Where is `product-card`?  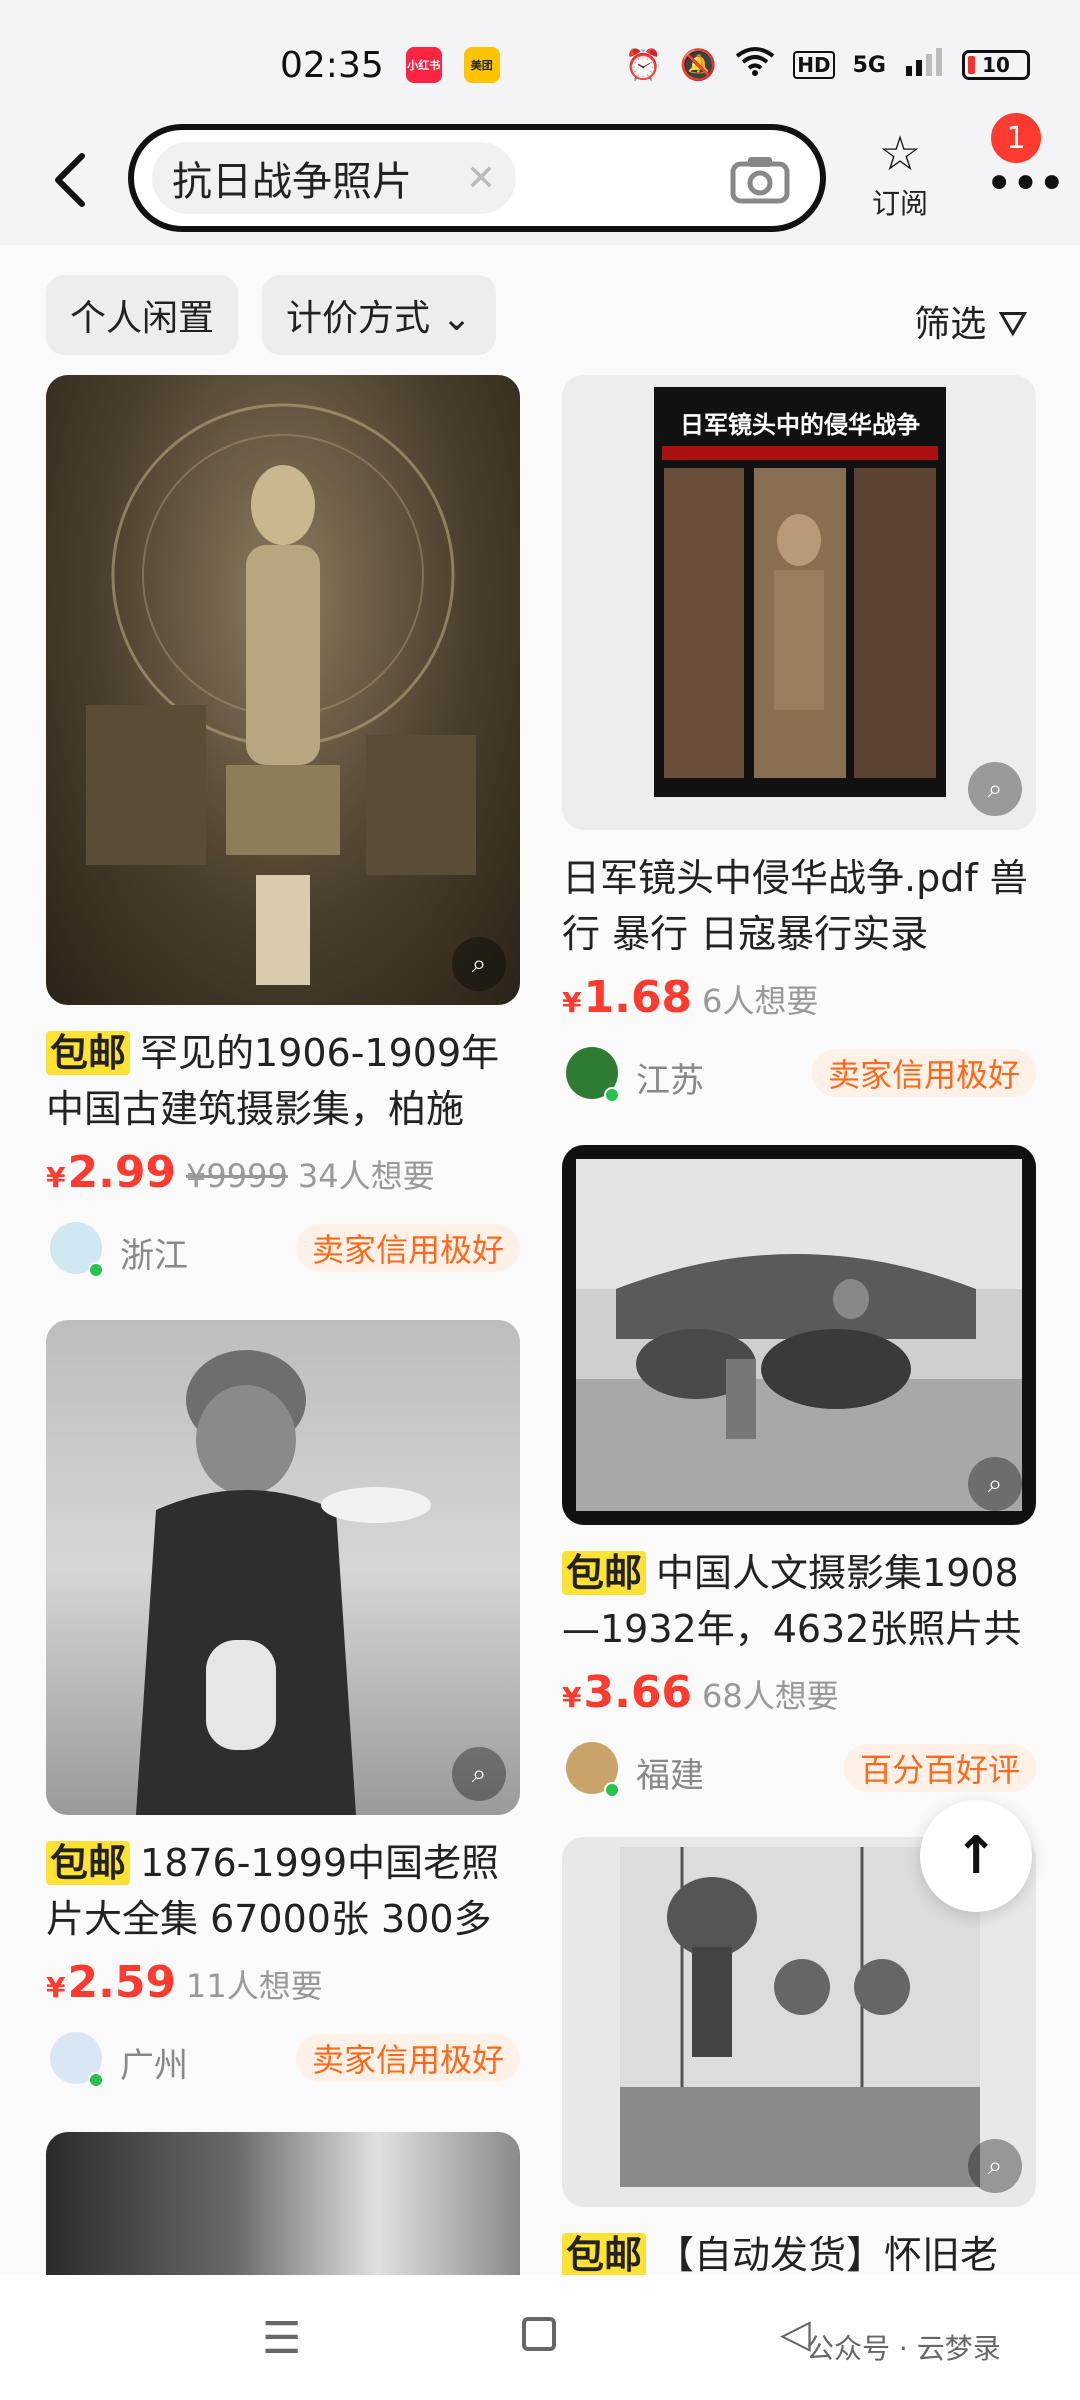 product-card is located at coordinates (283, 2203).